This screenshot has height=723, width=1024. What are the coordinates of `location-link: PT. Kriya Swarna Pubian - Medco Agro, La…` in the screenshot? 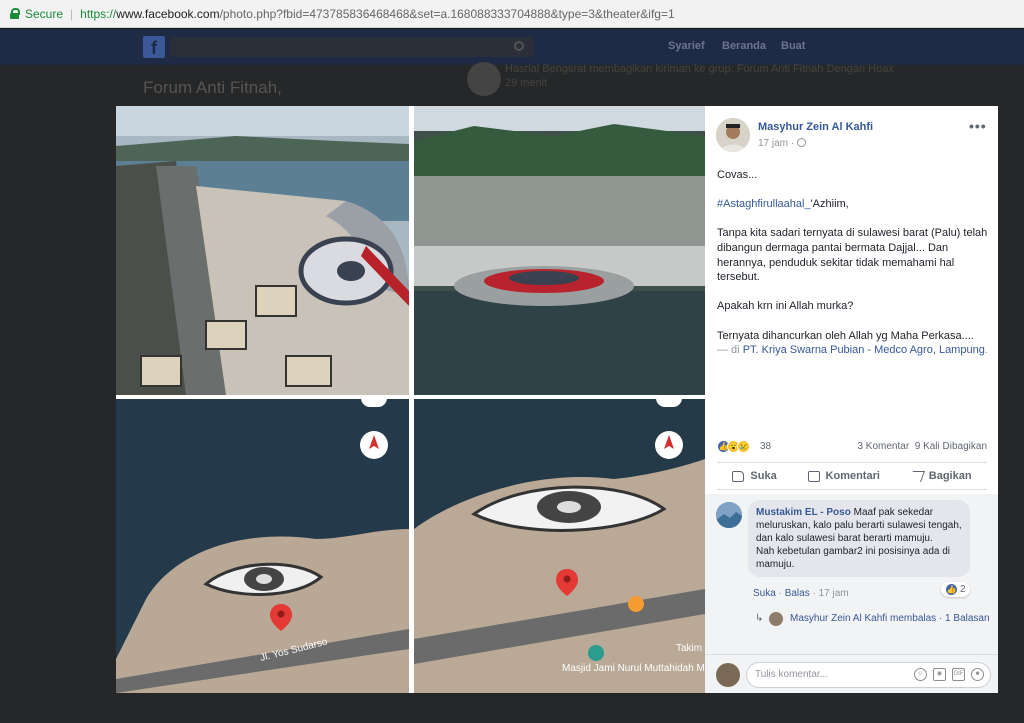 It's located at (864, 350).